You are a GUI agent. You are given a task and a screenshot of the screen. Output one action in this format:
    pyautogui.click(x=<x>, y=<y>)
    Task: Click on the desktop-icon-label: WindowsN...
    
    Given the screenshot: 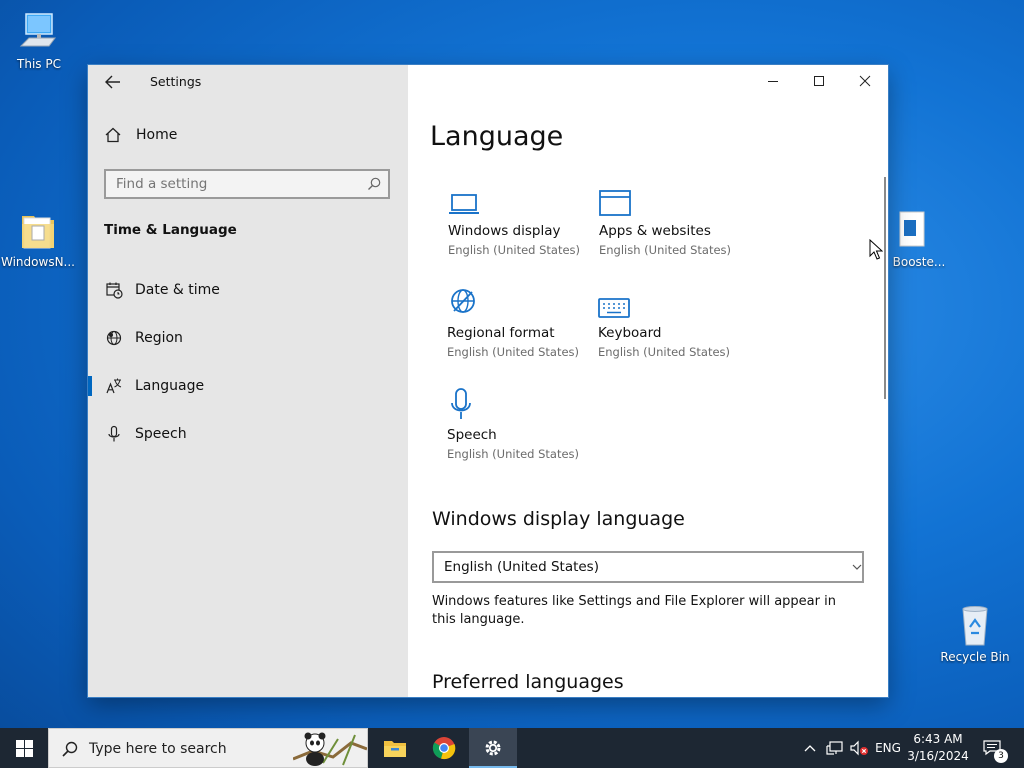 What is the action you would take?
    pyautogui.click(x=38, y=262)
    